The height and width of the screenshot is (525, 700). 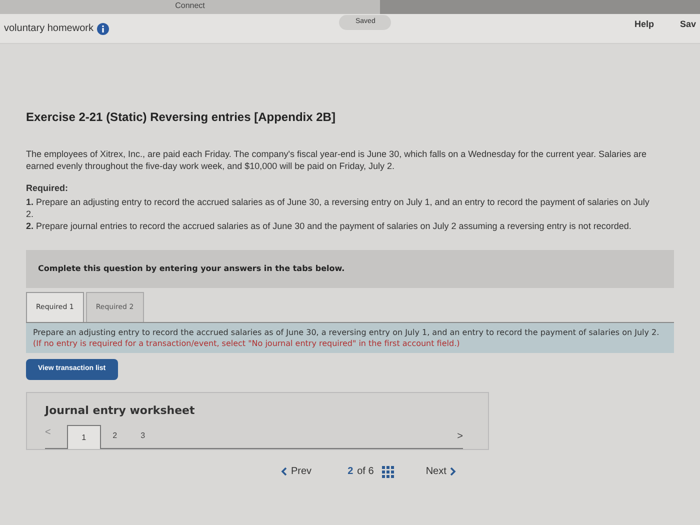 I want to click on requirement-text: 1. Prepare an adjusting entry to record the accrued salaries as of June 30, a reversing entry on July 1, and an entry to record the payment of salaries on July 2., so click(x=338, y=208).